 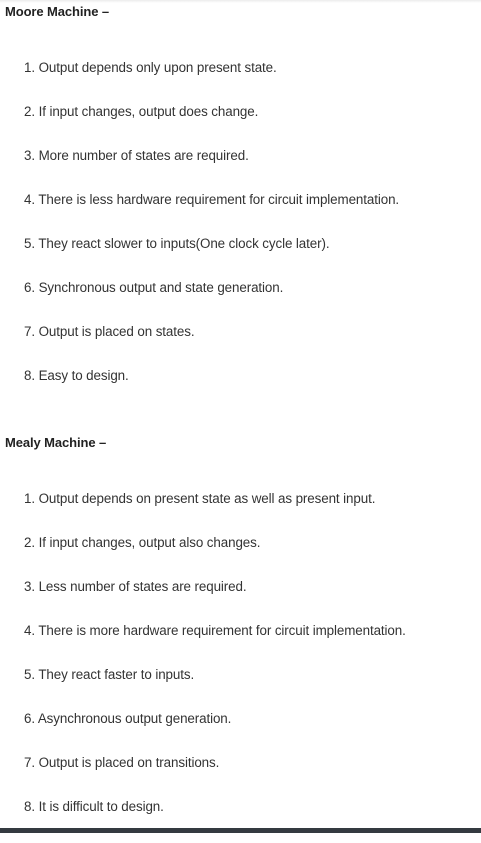 I want to click on list-item: 3. More number of states are required., so click(x=136, y=155).